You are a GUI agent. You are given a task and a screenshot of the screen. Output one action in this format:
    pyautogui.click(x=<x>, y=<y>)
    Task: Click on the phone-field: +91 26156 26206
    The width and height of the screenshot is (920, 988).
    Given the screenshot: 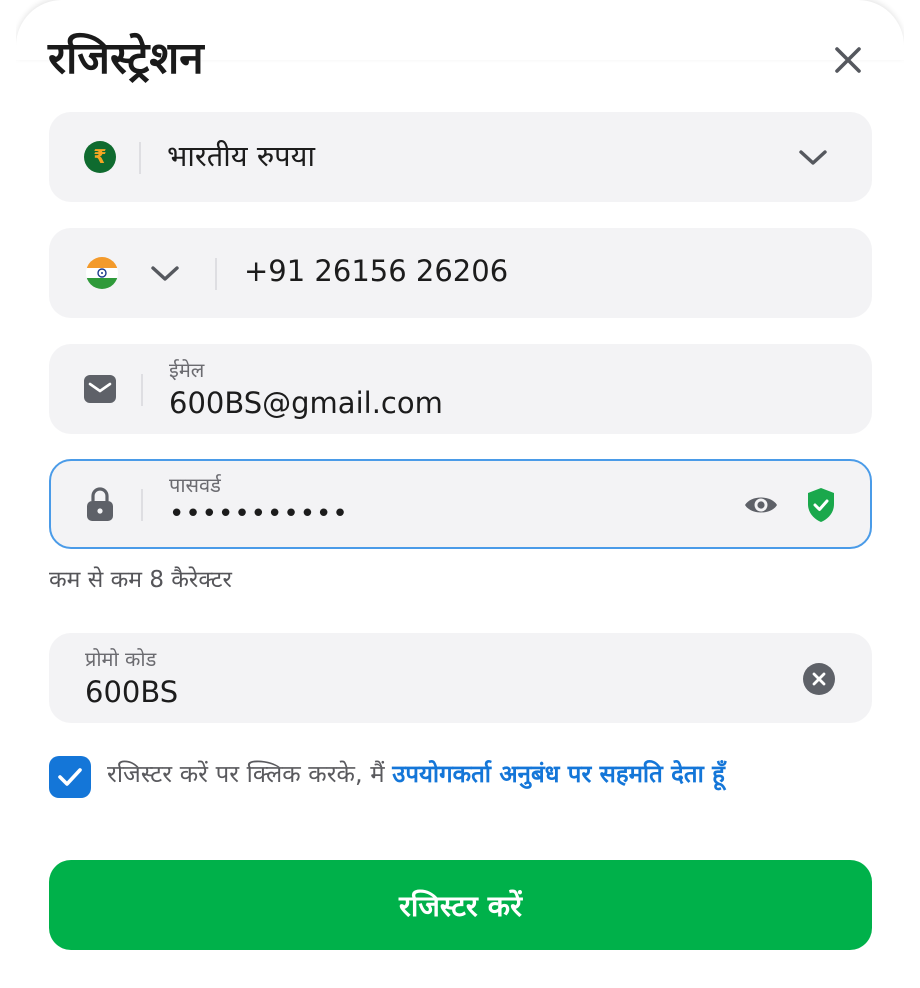 What is the action you would take?
    pyautogui.click(x=460, y=273)
    